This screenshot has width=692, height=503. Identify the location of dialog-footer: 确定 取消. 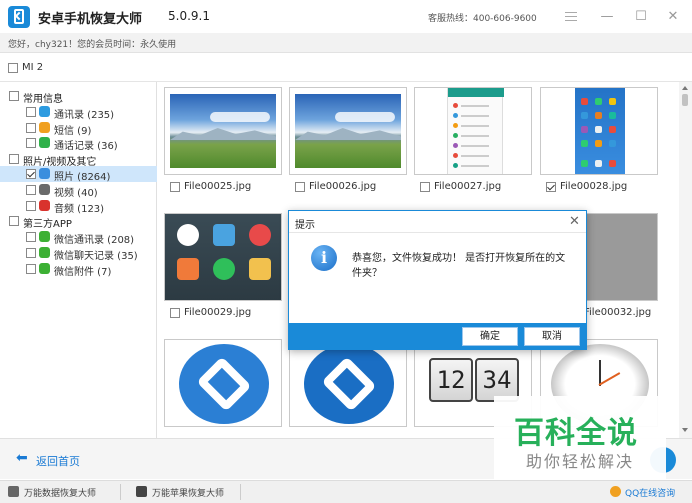
(437, 336).